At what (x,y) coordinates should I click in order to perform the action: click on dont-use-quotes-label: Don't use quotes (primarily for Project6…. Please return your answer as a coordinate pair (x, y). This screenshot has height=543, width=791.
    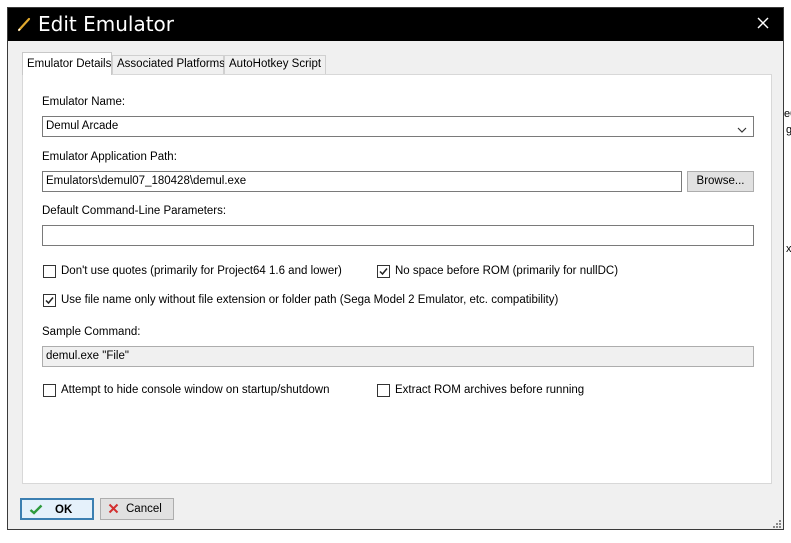
    Looking at the image, I should click on (201, 271).